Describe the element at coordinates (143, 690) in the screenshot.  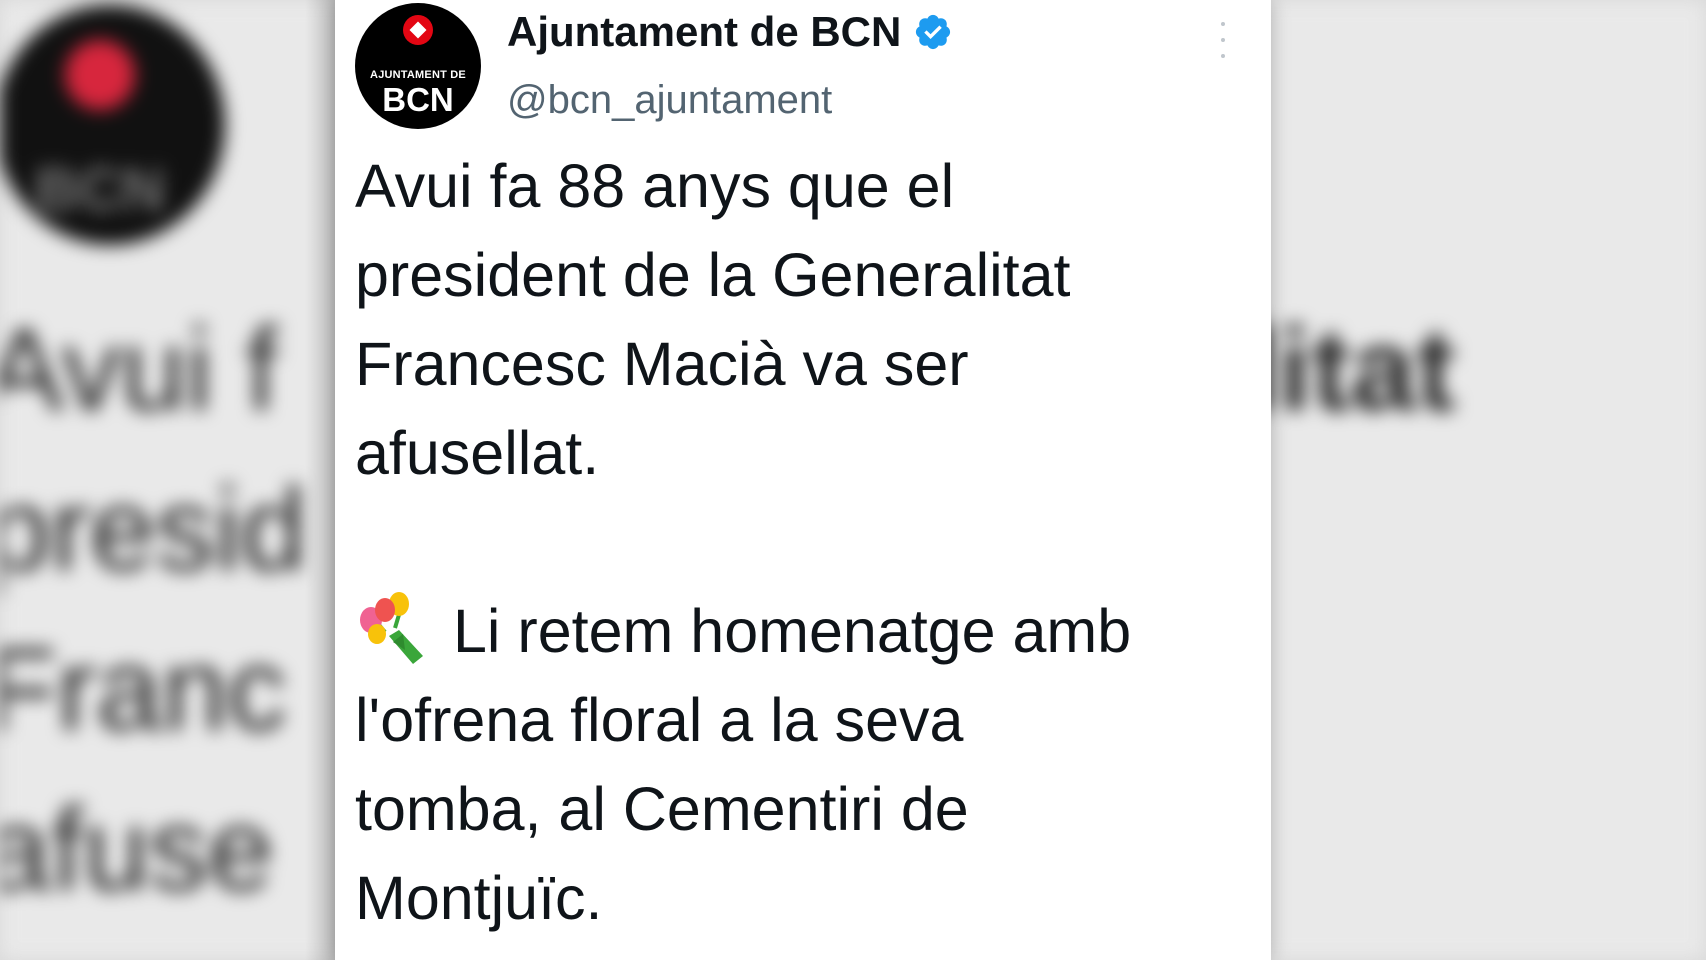
I see `blurred-line: Franc` at that location.